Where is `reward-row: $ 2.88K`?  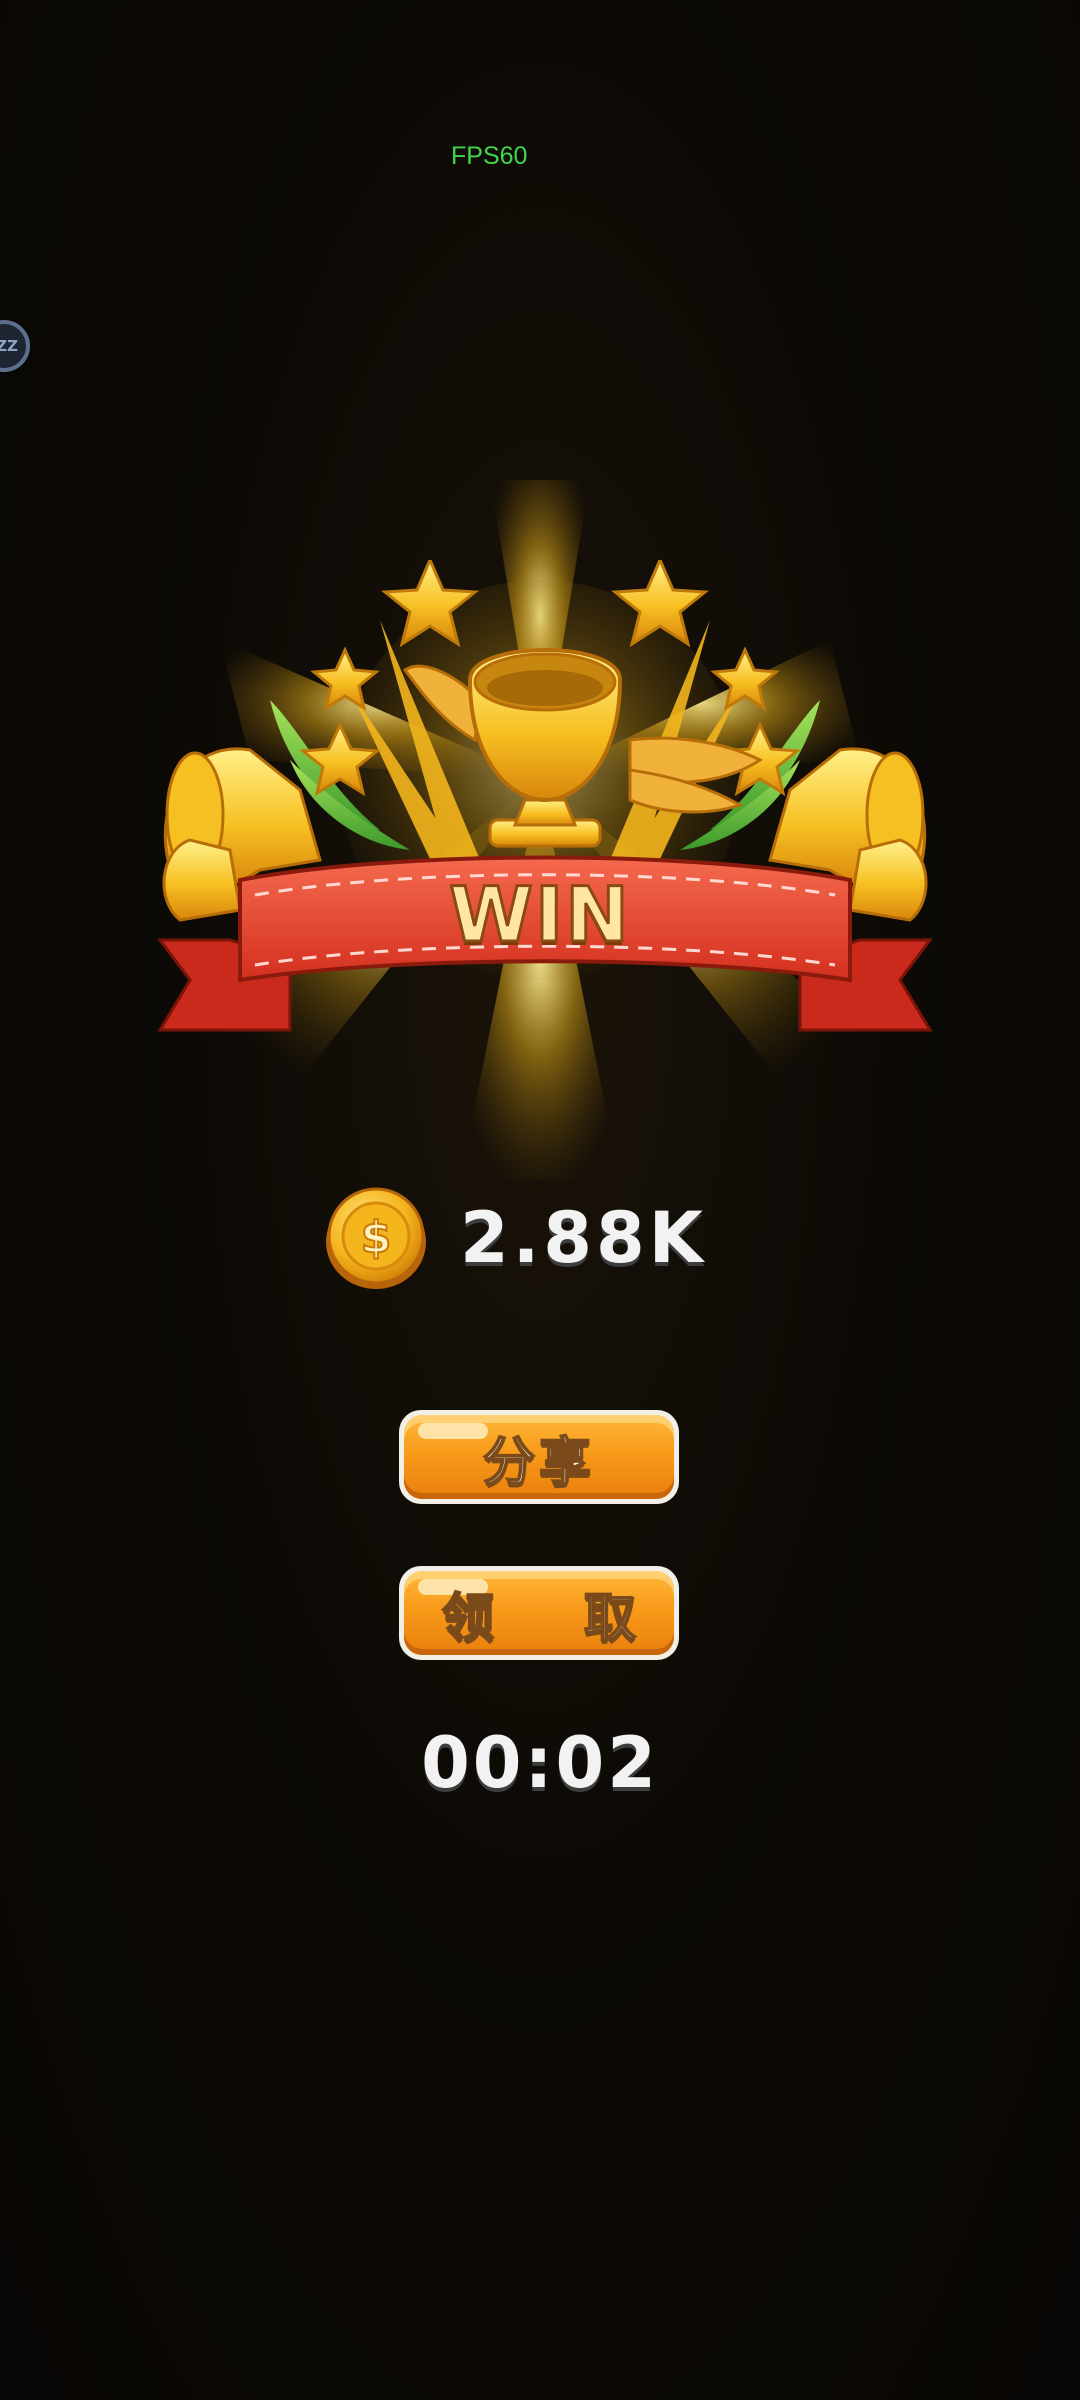
reward-row: $ 2.88K is located at coordinates (515, 1238).